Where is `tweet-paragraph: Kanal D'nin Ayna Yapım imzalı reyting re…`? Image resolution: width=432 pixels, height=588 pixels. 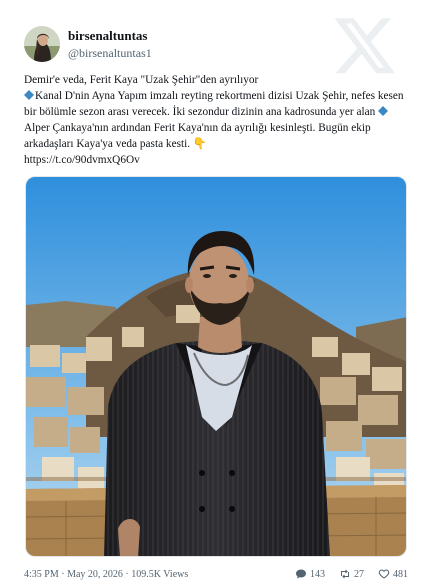
tweet-paragraph: Kanal D'nin Ayna Yapım imzalı reyting re… is located at coordinates (218, 120).